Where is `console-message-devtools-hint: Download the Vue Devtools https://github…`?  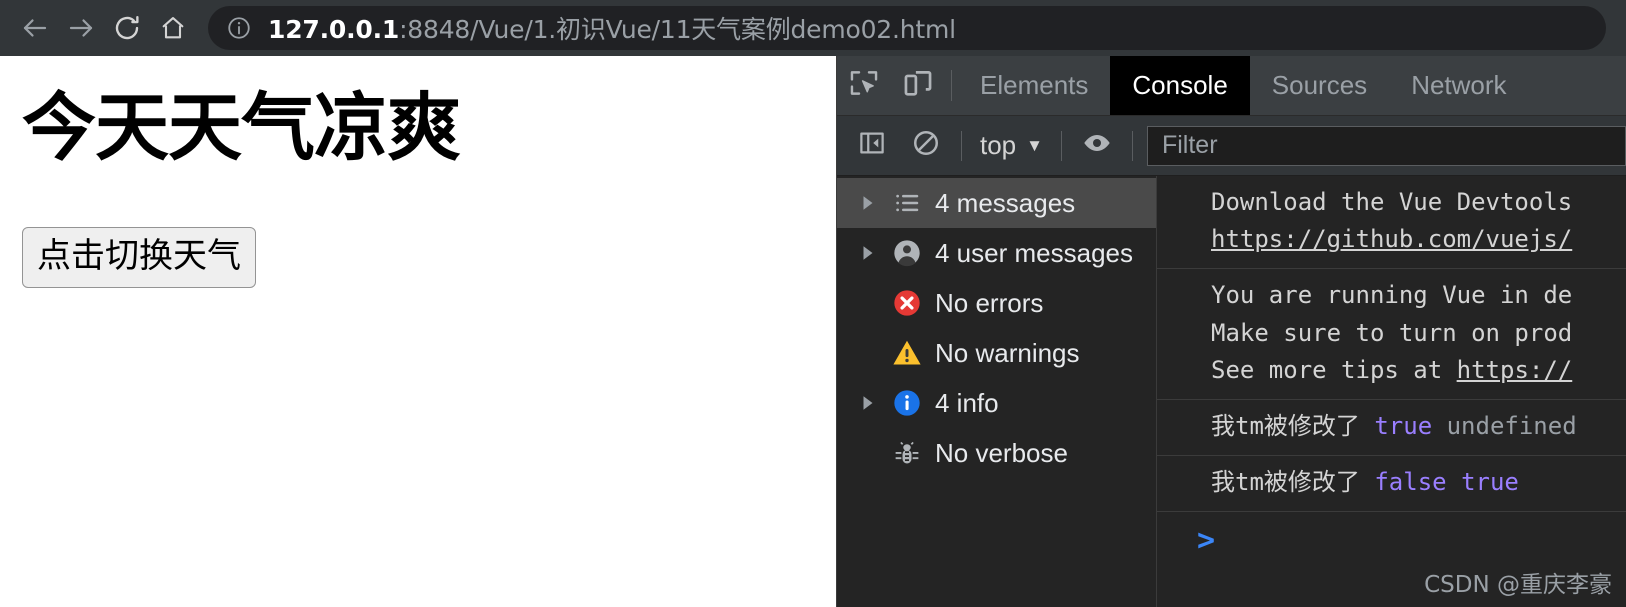 console-message-devtools-hint: Download the Vue Devtools https://github… is located at coordinates (1391, 223).